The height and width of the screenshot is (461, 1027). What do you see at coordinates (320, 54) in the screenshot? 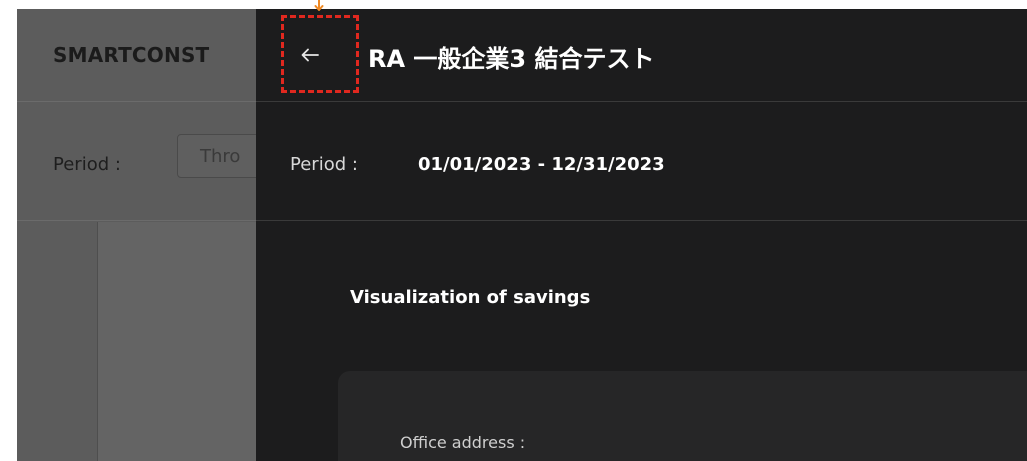
I see `annotation-highlight-box` at bounding box center [320, 54].